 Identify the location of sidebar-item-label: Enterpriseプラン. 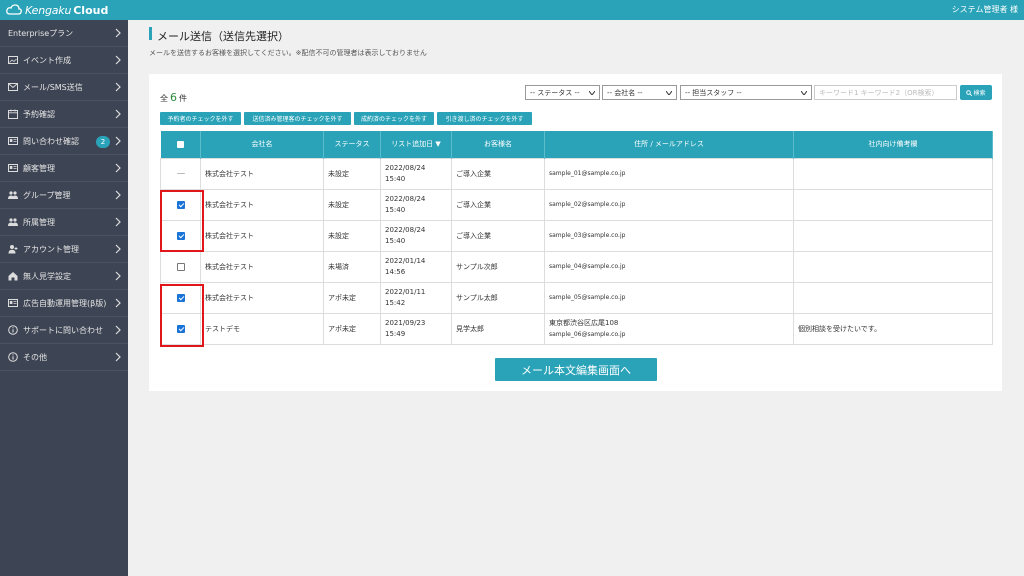
(41, 33).